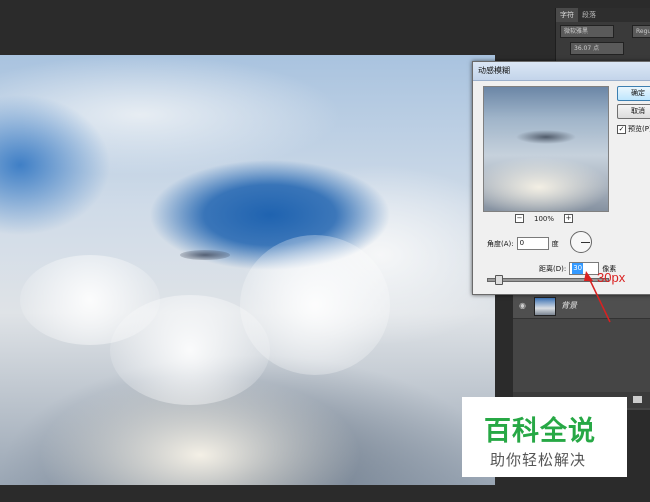 This screenshot has width=650, height=502. Describe the element at coordinates (581, 306) in the screenshot. I see `layer-row-background: ◉ 背景` at that location.